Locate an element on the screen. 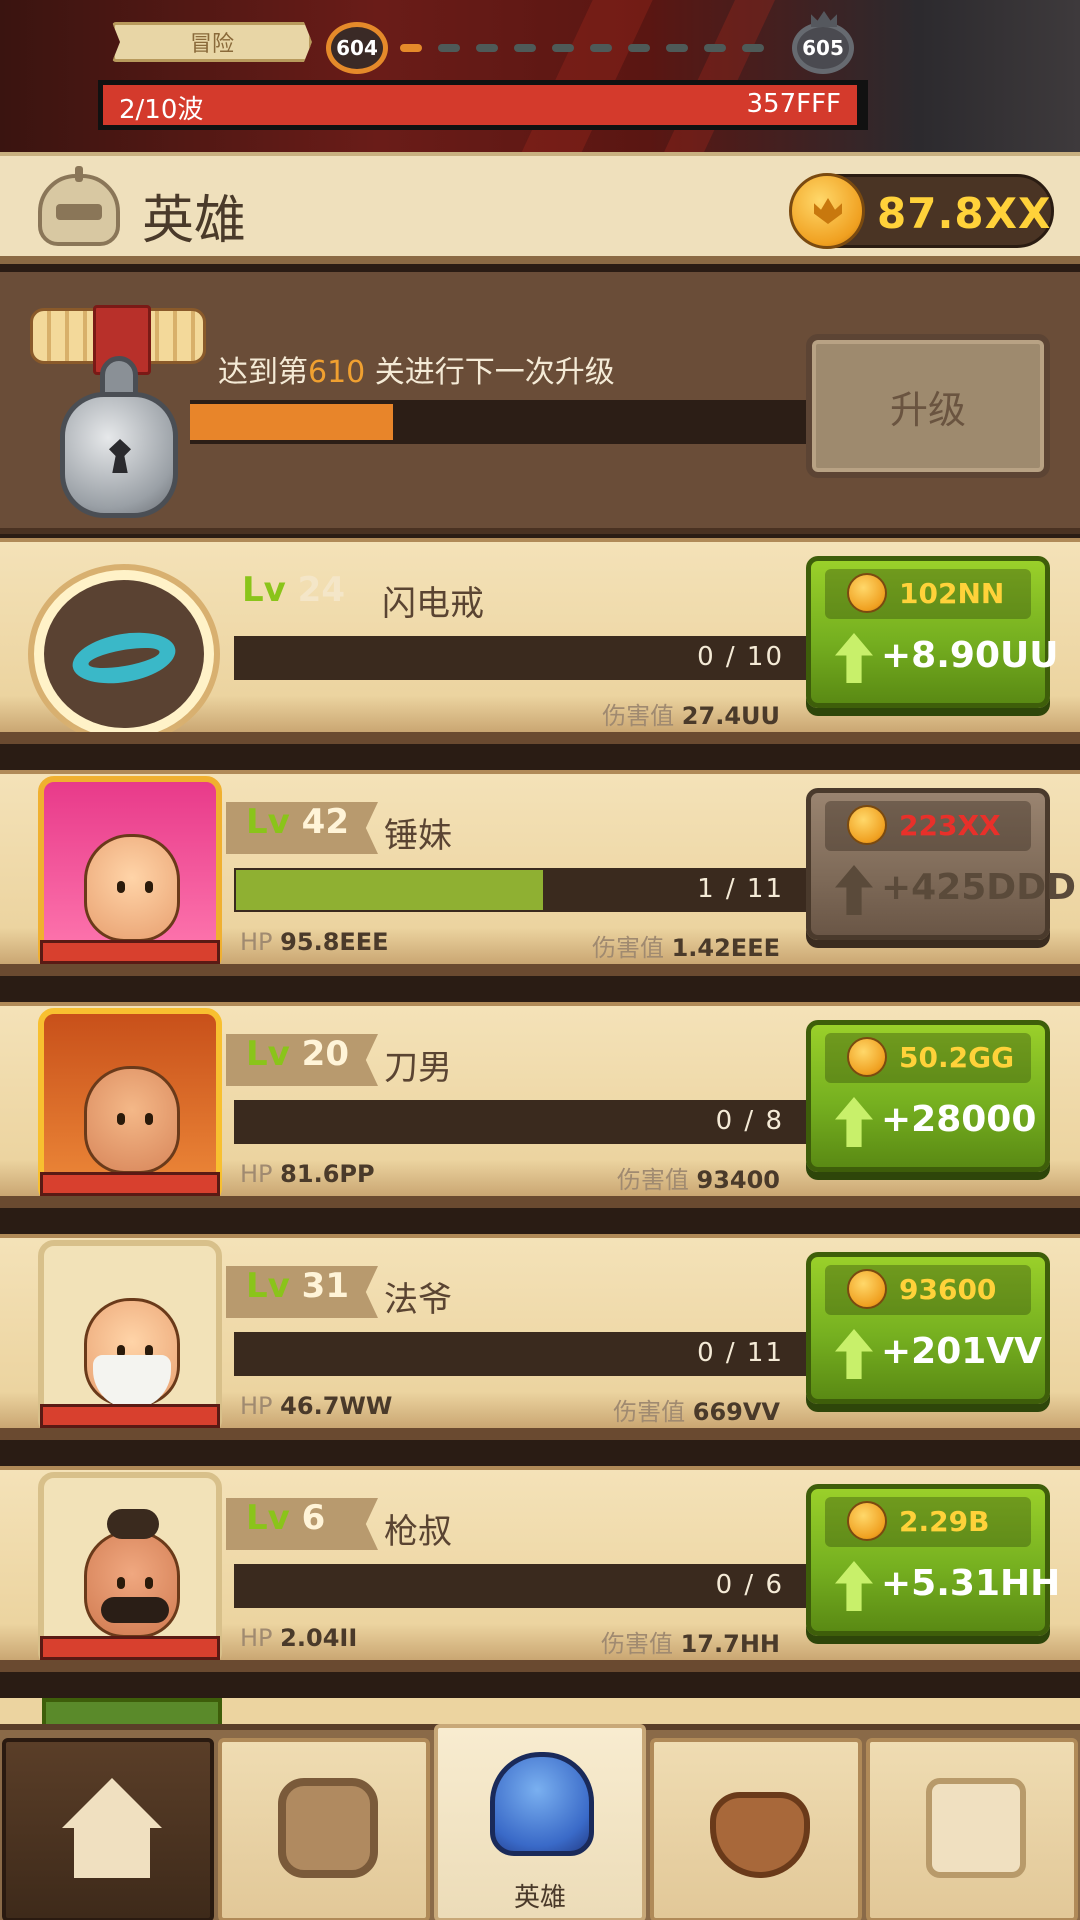 Image resolution: width=1080 pixels, height=1920 pixels. xp-bar: 0 / 6 is located at coordinates (520, 1586).